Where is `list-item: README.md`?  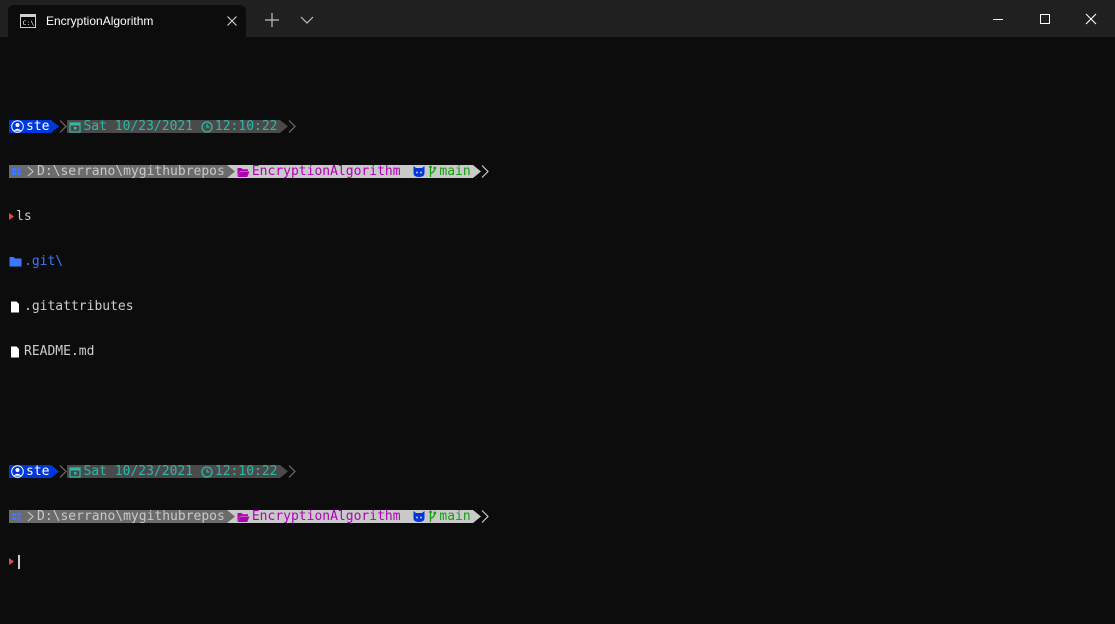 list-item: README.md is located at coordinates (249, 351).